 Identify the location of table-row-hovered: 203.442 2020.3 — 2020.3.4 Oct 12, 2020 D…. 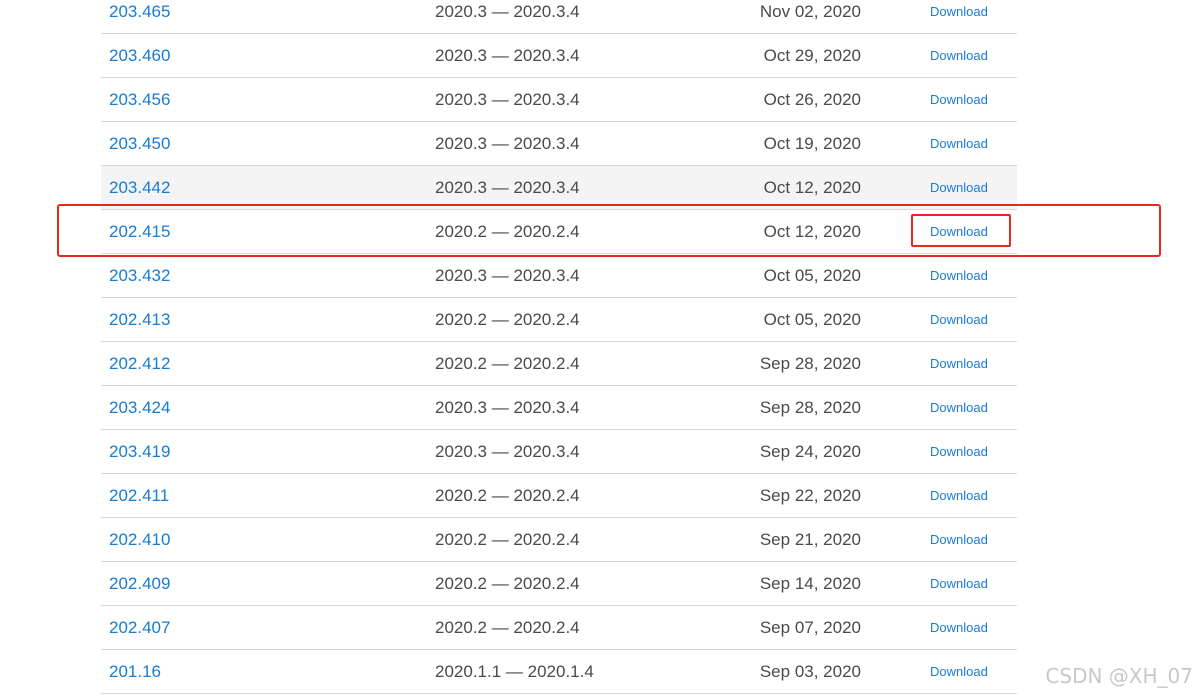
(559, 188).